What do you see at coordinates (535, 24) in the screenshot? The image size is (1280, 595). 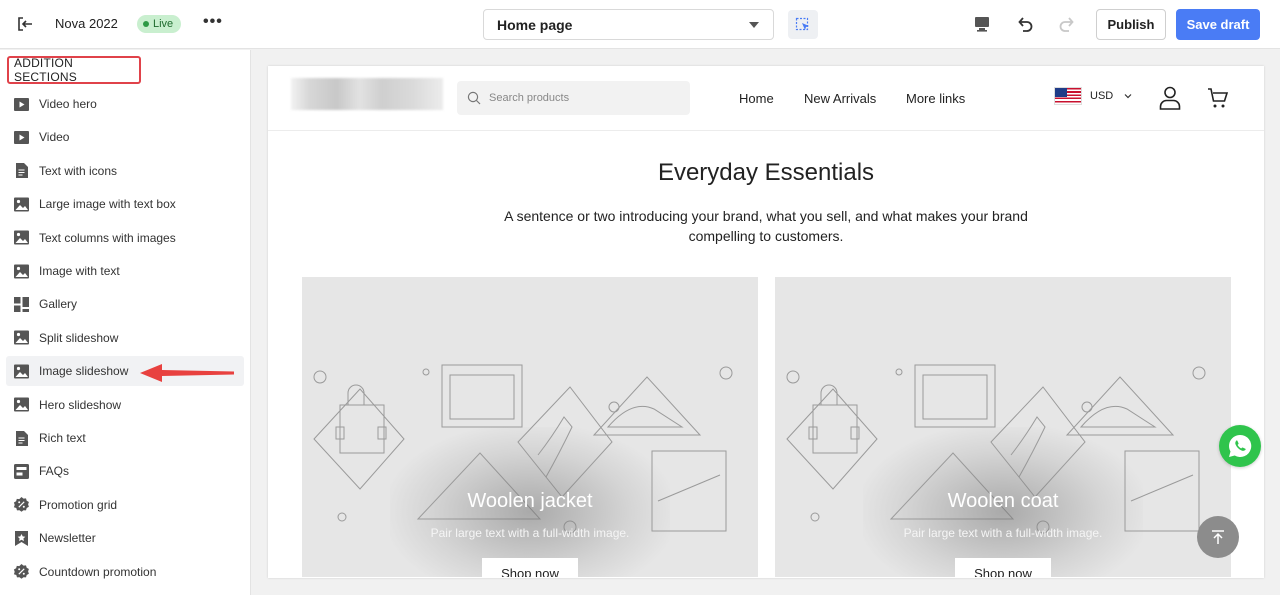 I see `page-select-value: Home page` at bounding box center [535, 24].